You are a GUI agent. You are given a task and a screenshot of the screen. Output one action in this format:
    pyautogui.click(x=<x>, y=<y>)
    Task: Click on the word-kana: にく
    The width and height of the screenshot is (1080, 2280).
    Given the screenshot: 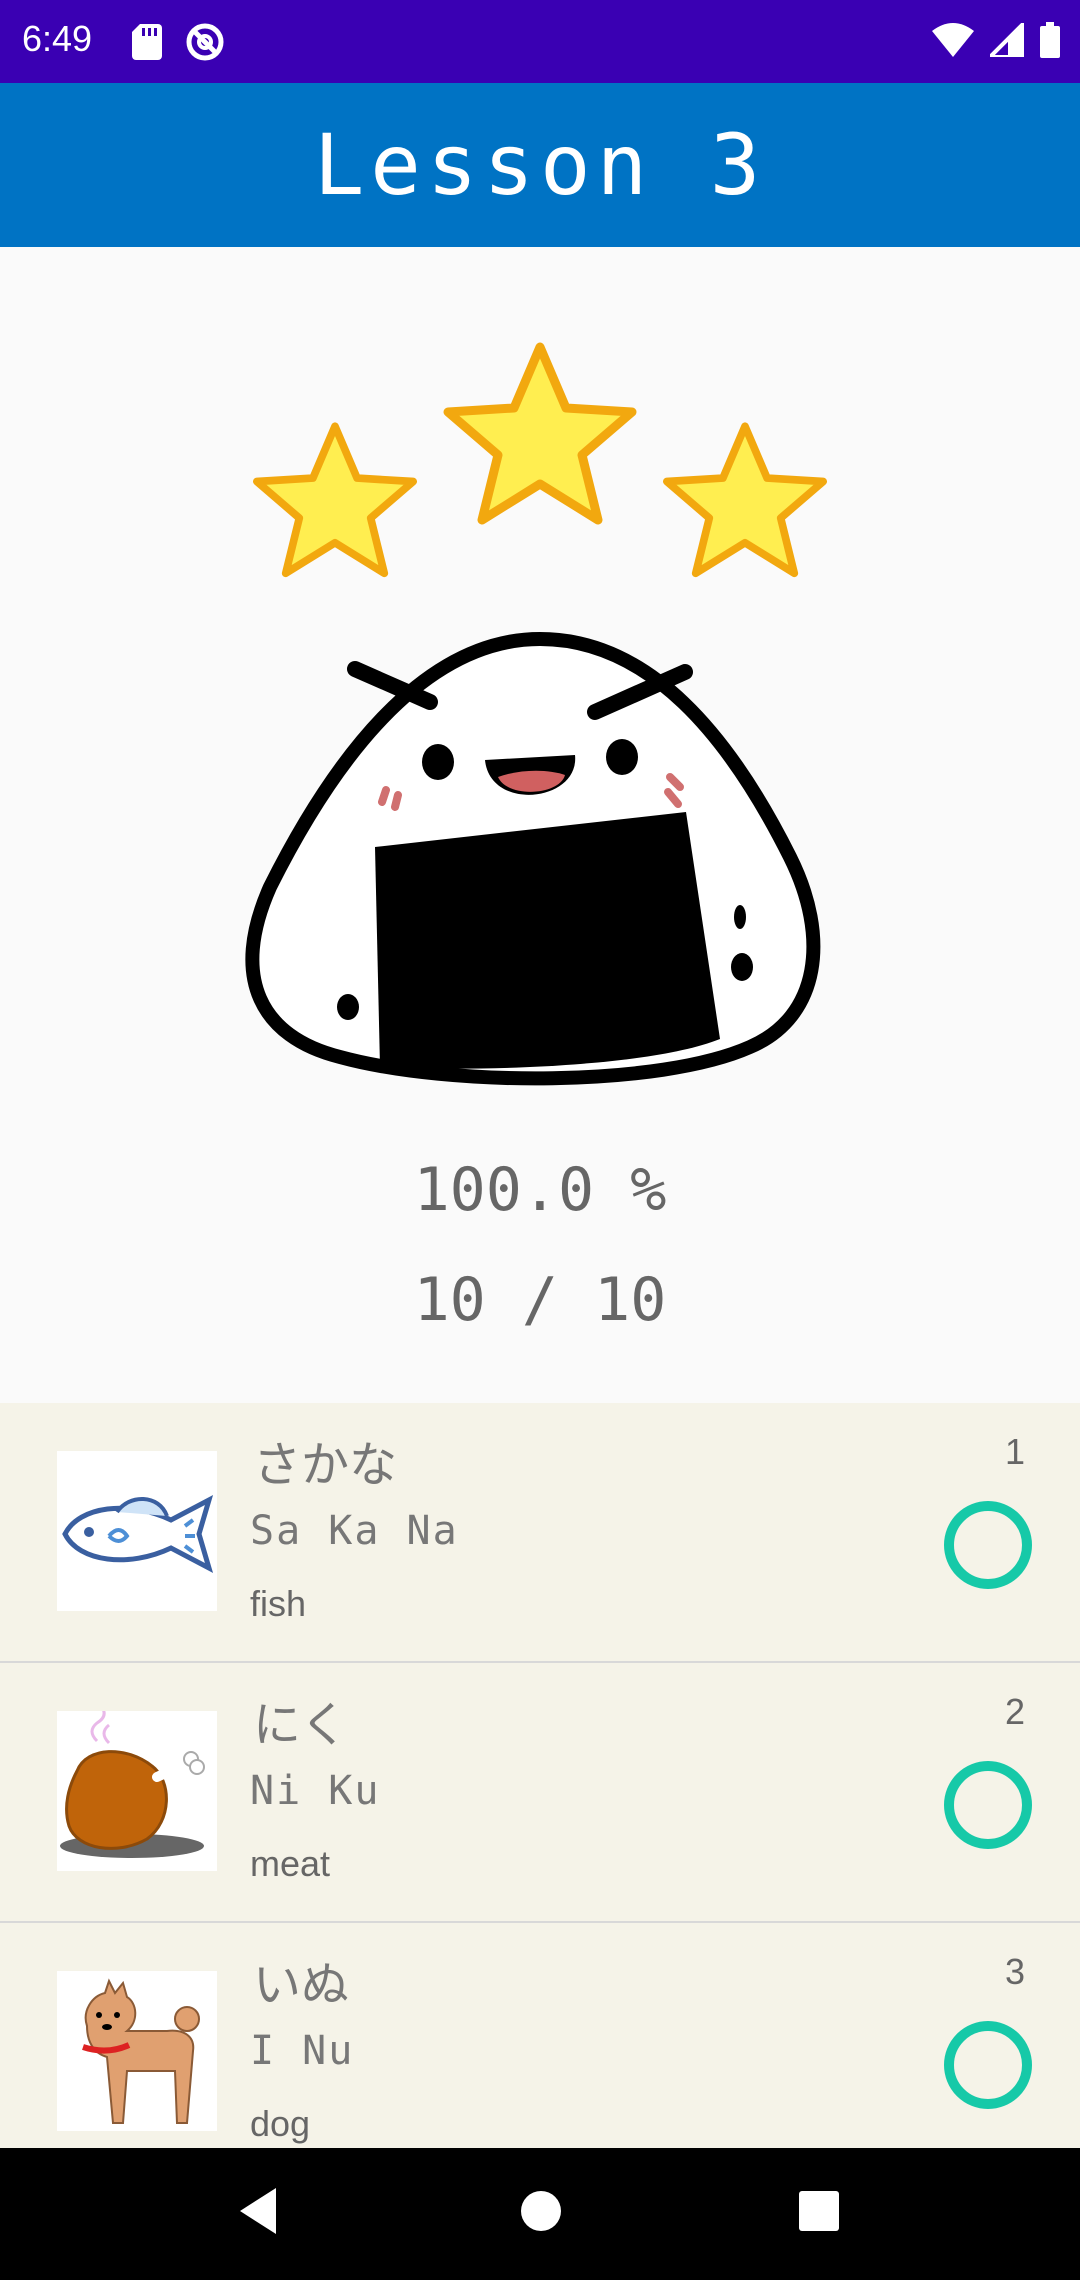 What is the action you would take?
    pyautogui.click(x=301, y=1725)
    